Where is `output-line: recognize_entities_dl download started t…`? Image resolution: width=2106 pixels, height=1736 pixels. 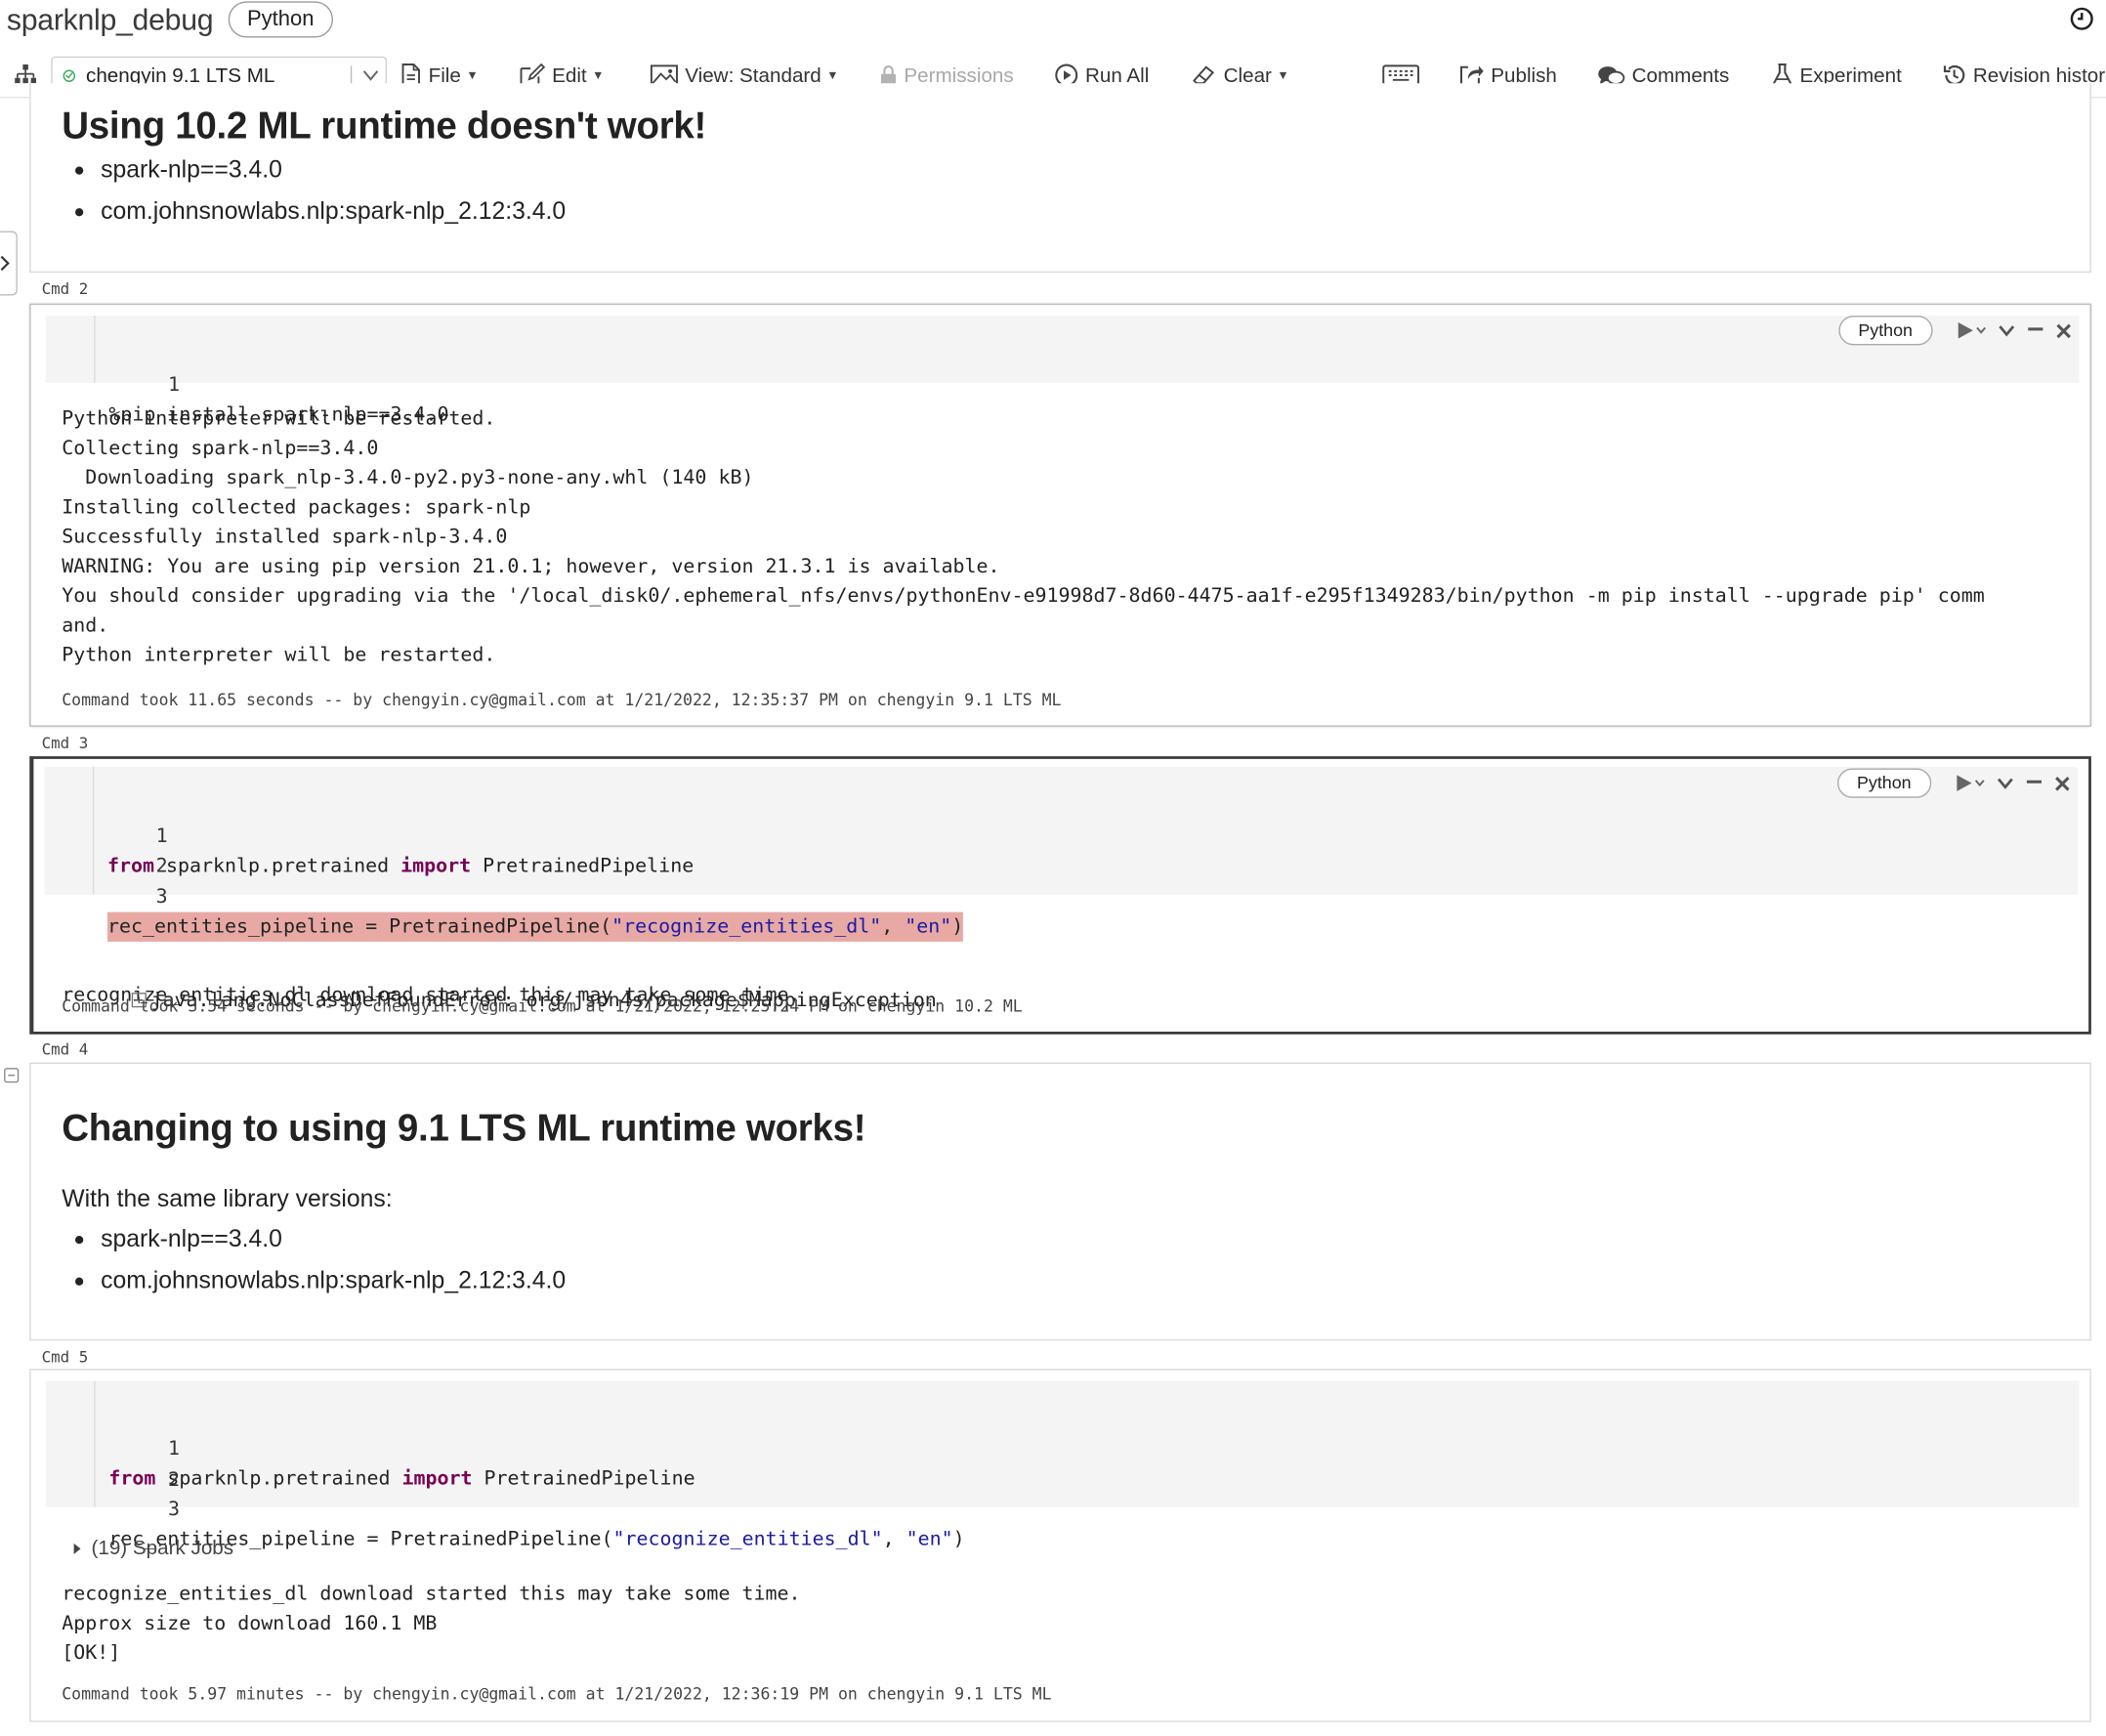 output-line: recognize_entities_dl download started t… is located at coordinates (432, 1595).